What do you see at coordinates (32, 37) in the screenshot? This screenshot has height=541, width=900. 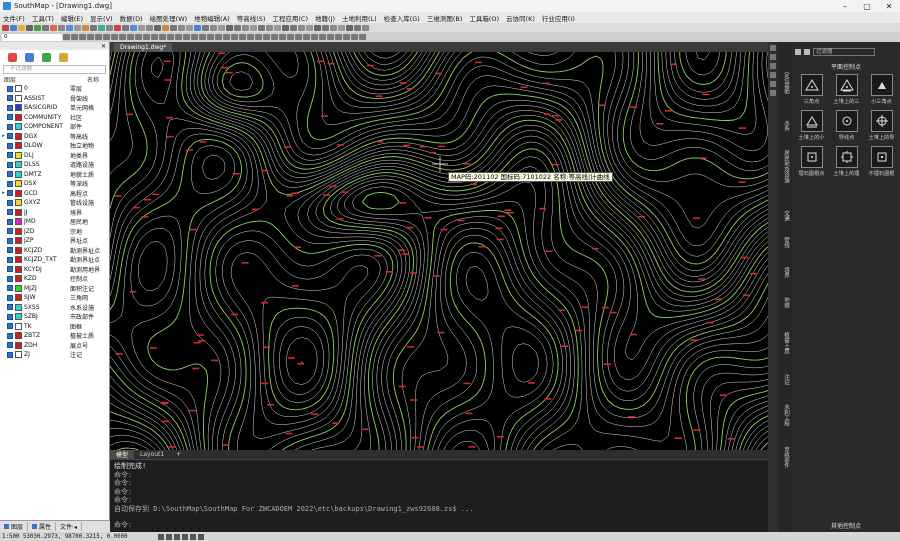 I see `layer-combo: 0` at bounding box center [32, 37].